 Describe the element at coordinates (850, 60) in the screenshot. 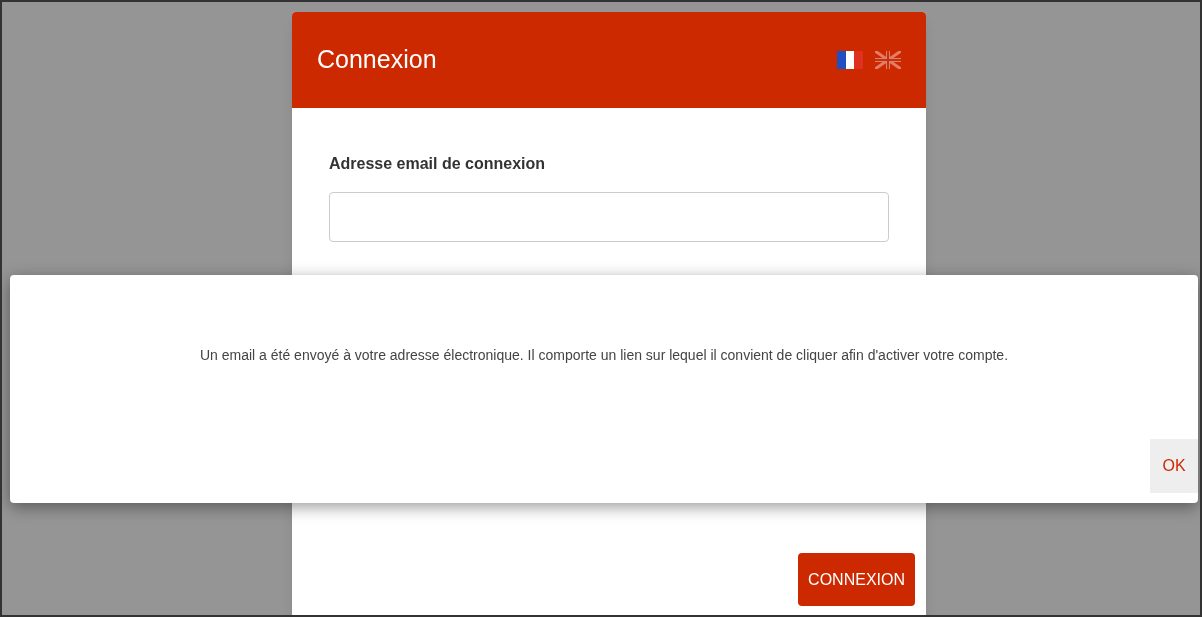

I see `french-flag-icon` at that location.